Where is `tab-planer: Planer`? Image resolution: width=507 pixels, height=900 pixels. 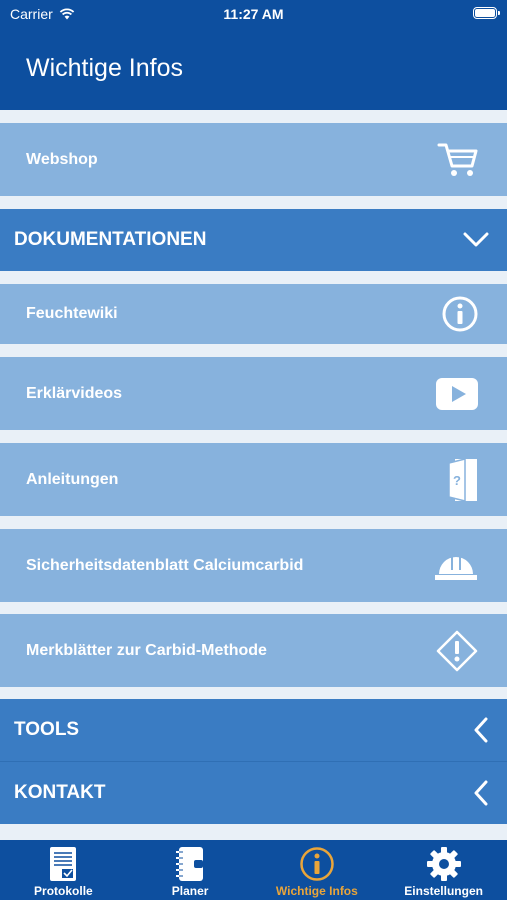 tab-planer: Planer is located at coordinates (190, 870).